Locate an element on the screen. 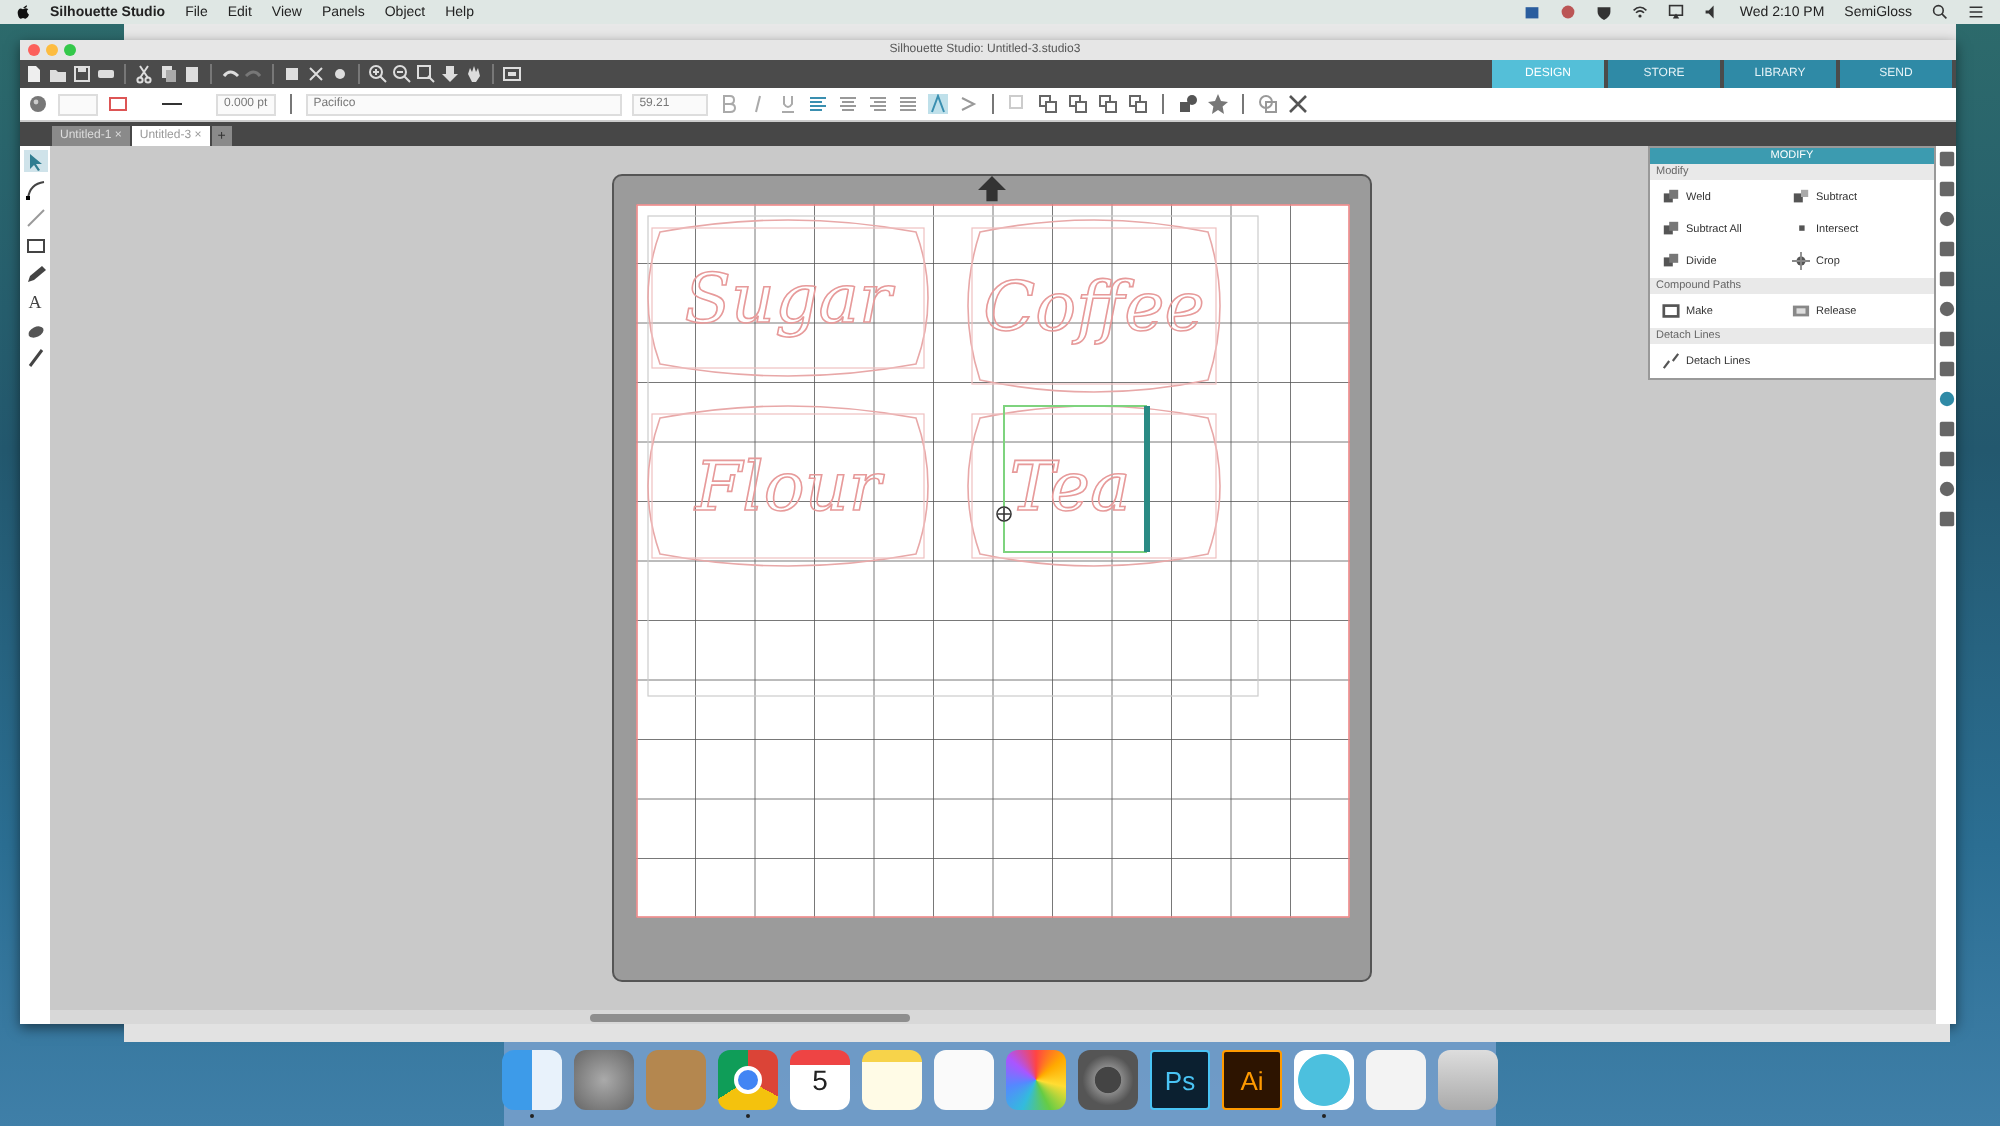 This screenshot has height=1126, width=2000. align-right-icon is located at coordinates (877, 104).